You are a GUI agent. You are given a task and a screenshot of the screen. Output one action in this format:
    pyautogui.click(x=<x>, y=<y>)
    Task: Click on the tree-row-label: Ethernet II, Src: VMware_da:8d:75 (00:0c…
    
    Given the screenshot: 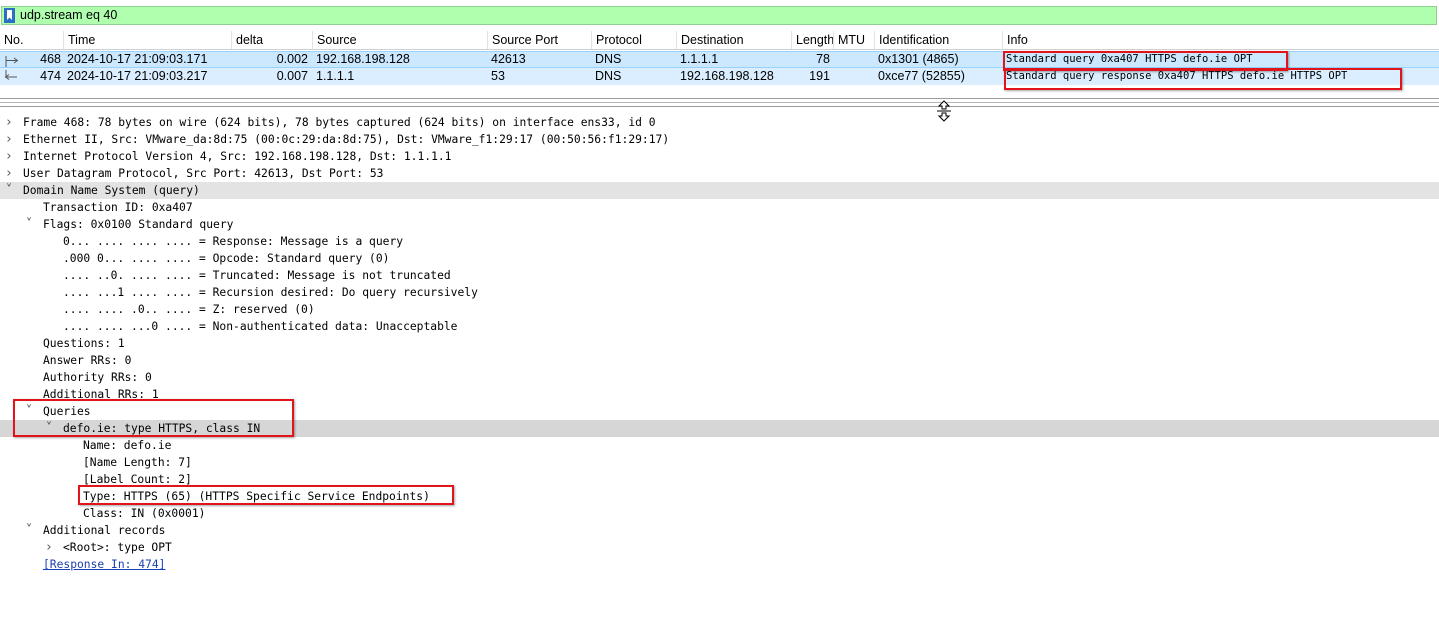 What is the action you would take?
    pyautogui.click(x=346, y=139)
    